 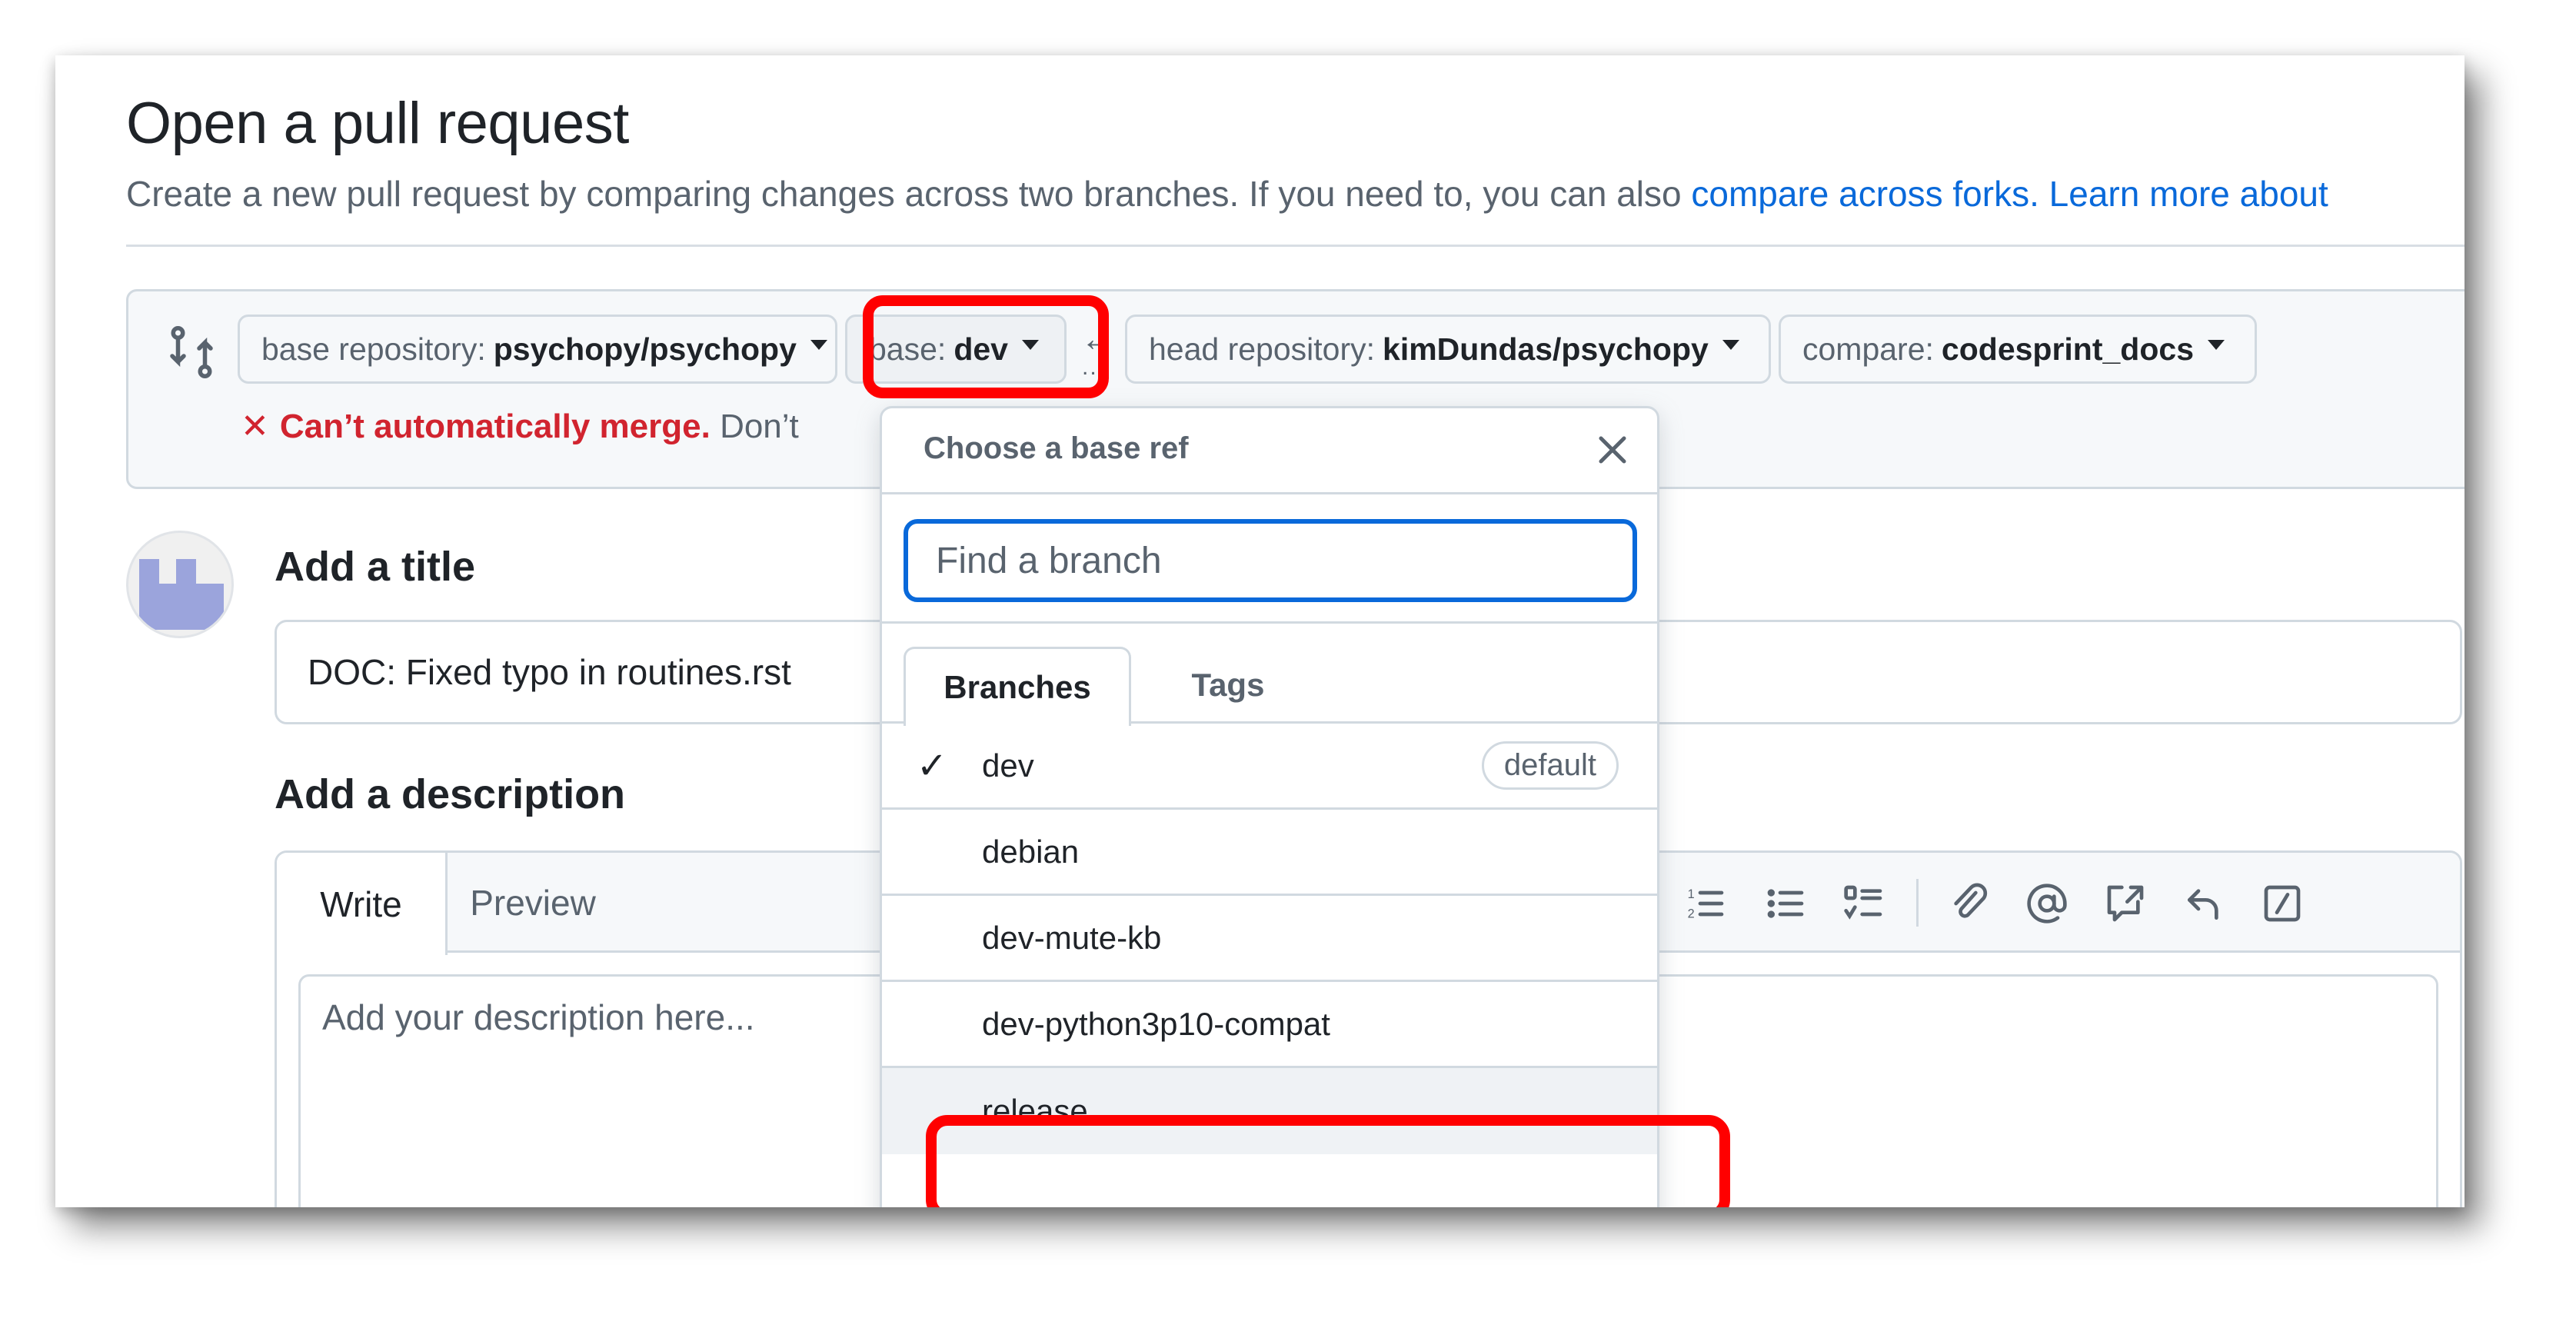 I want to click on avatar, so click(x=180, y=585).